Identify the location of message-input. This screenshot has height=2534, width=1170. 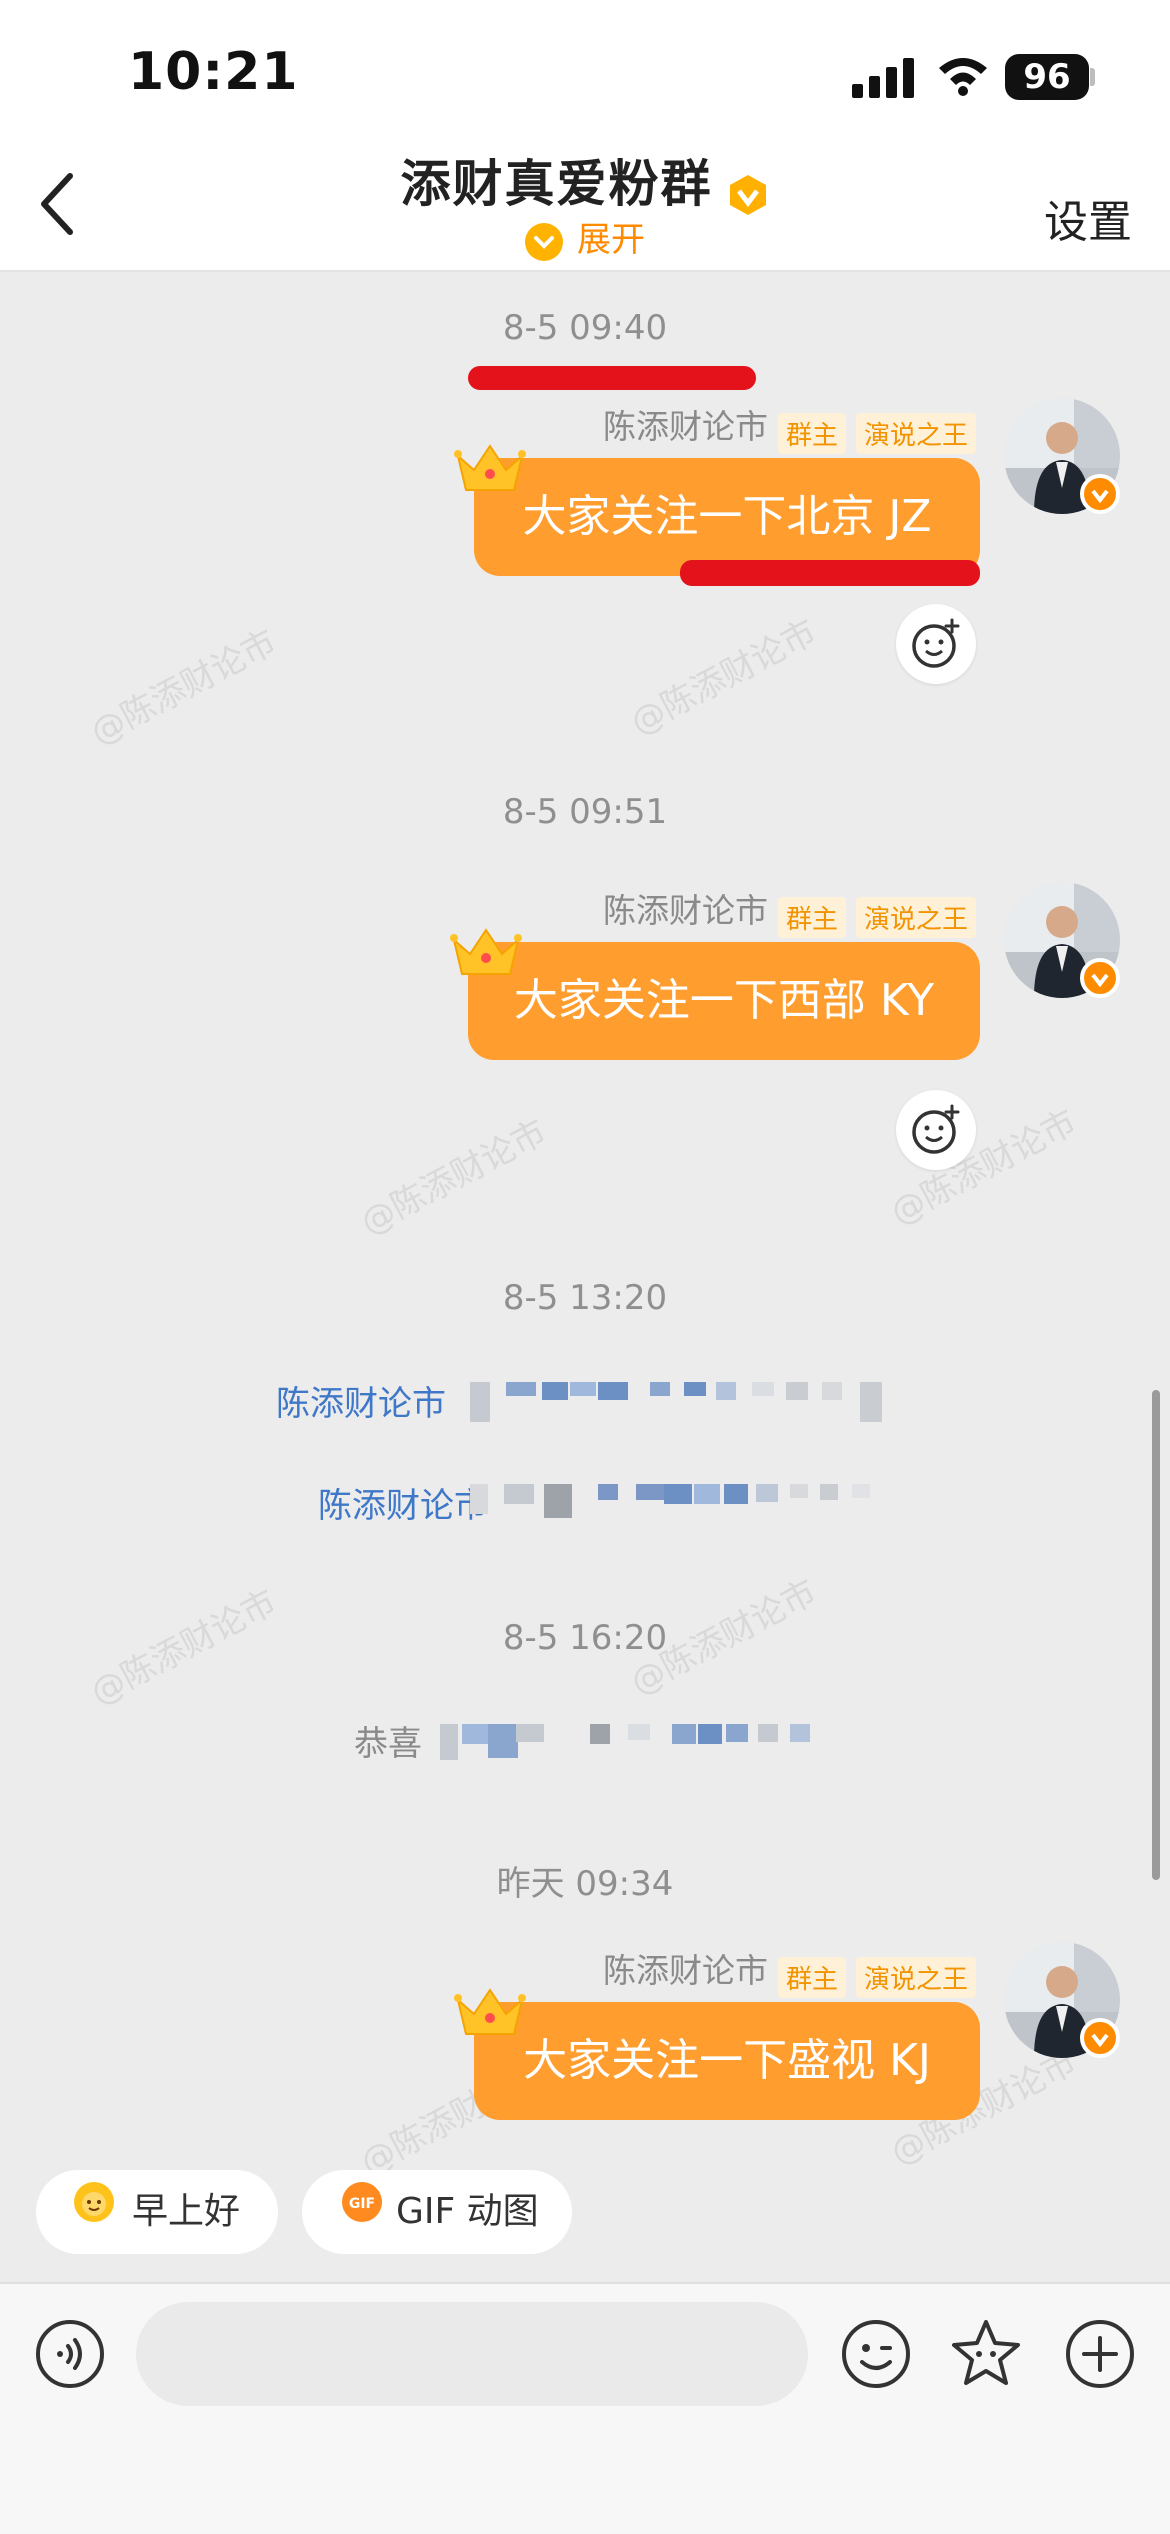
(472, 2354).